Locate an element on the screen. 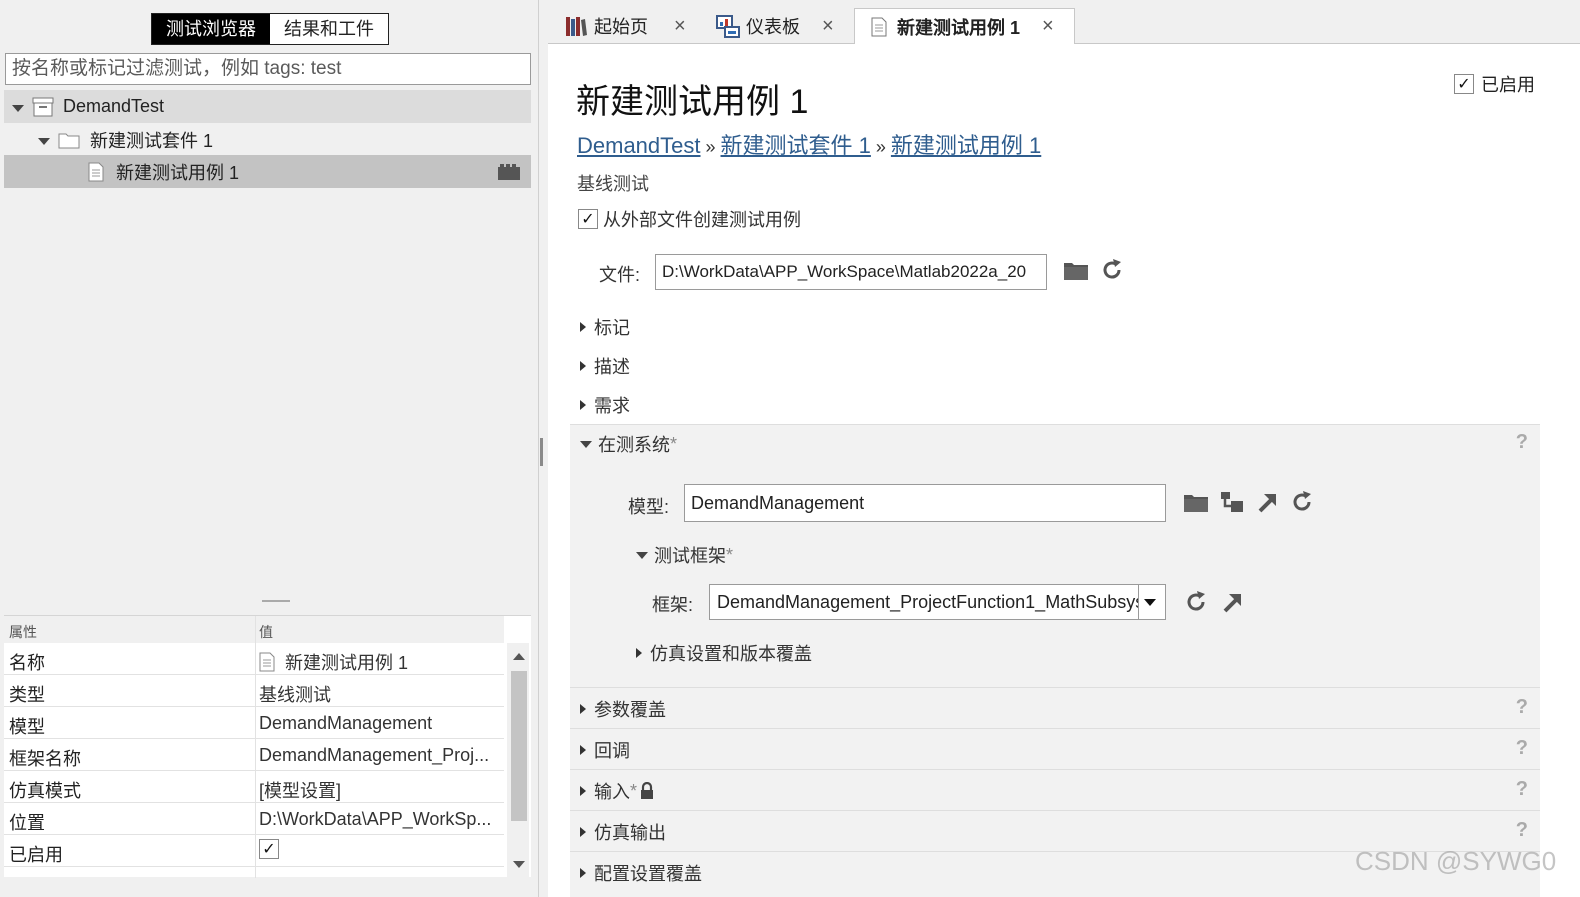  section-tags: 标记 is located at coordinates (605, 327).